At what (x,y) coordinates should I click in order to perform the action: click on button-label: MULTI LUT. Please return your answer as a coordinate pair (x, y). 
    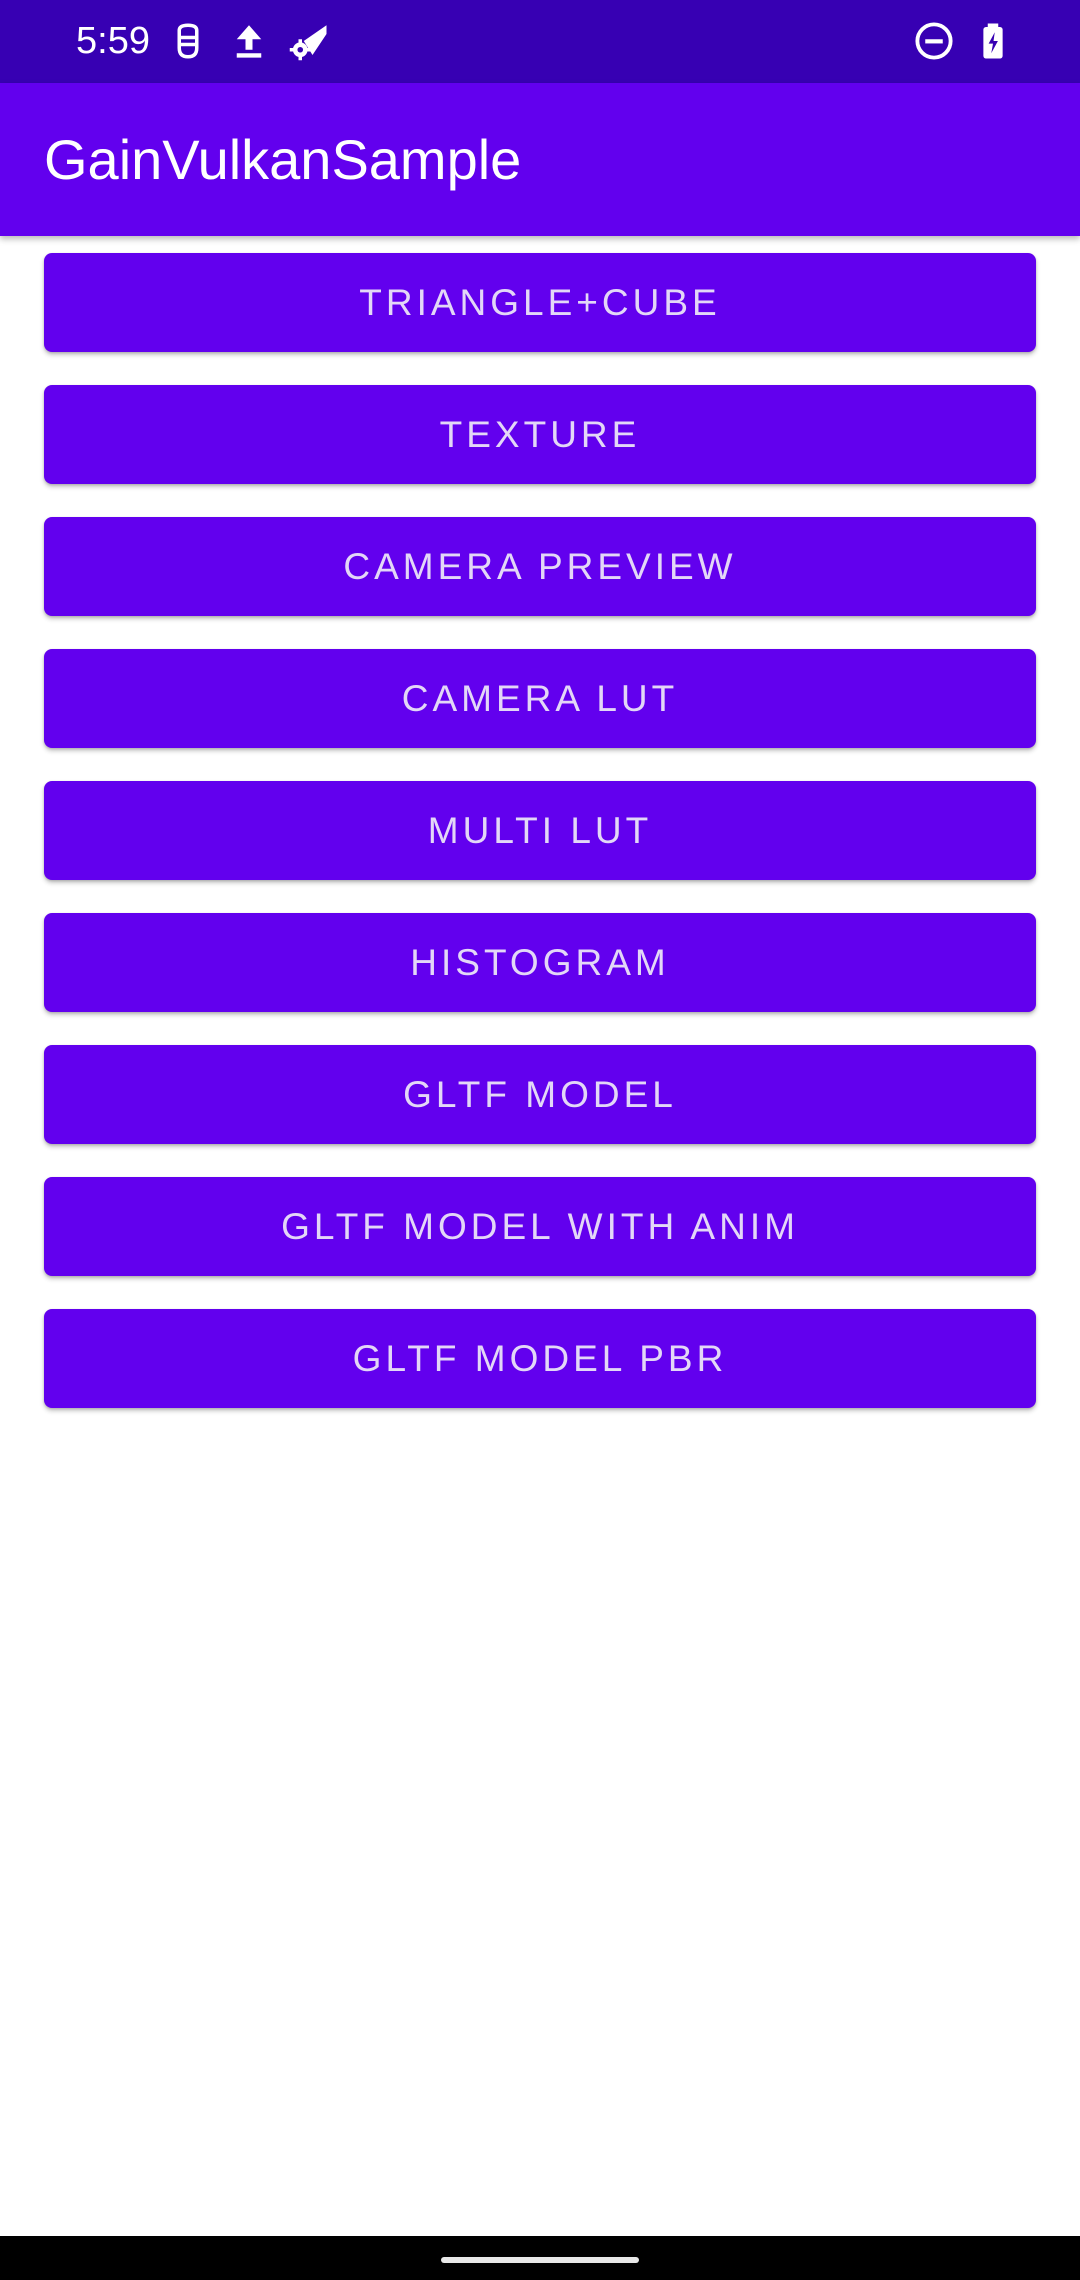
    Looking at the image, I should click on (540, 830).